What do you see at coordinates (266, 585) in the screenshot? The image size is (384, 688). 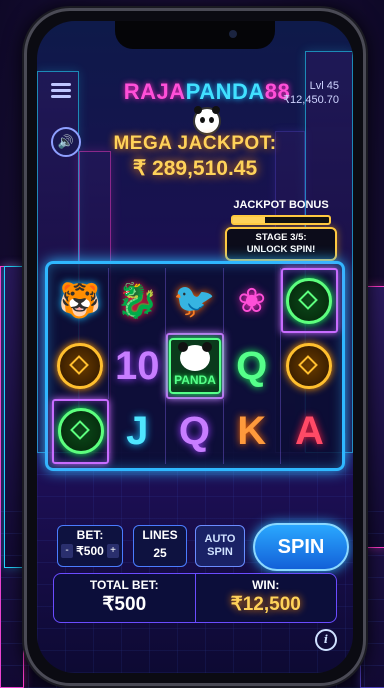 I see `win-label: WIN:` at bounding box center [266, 585].